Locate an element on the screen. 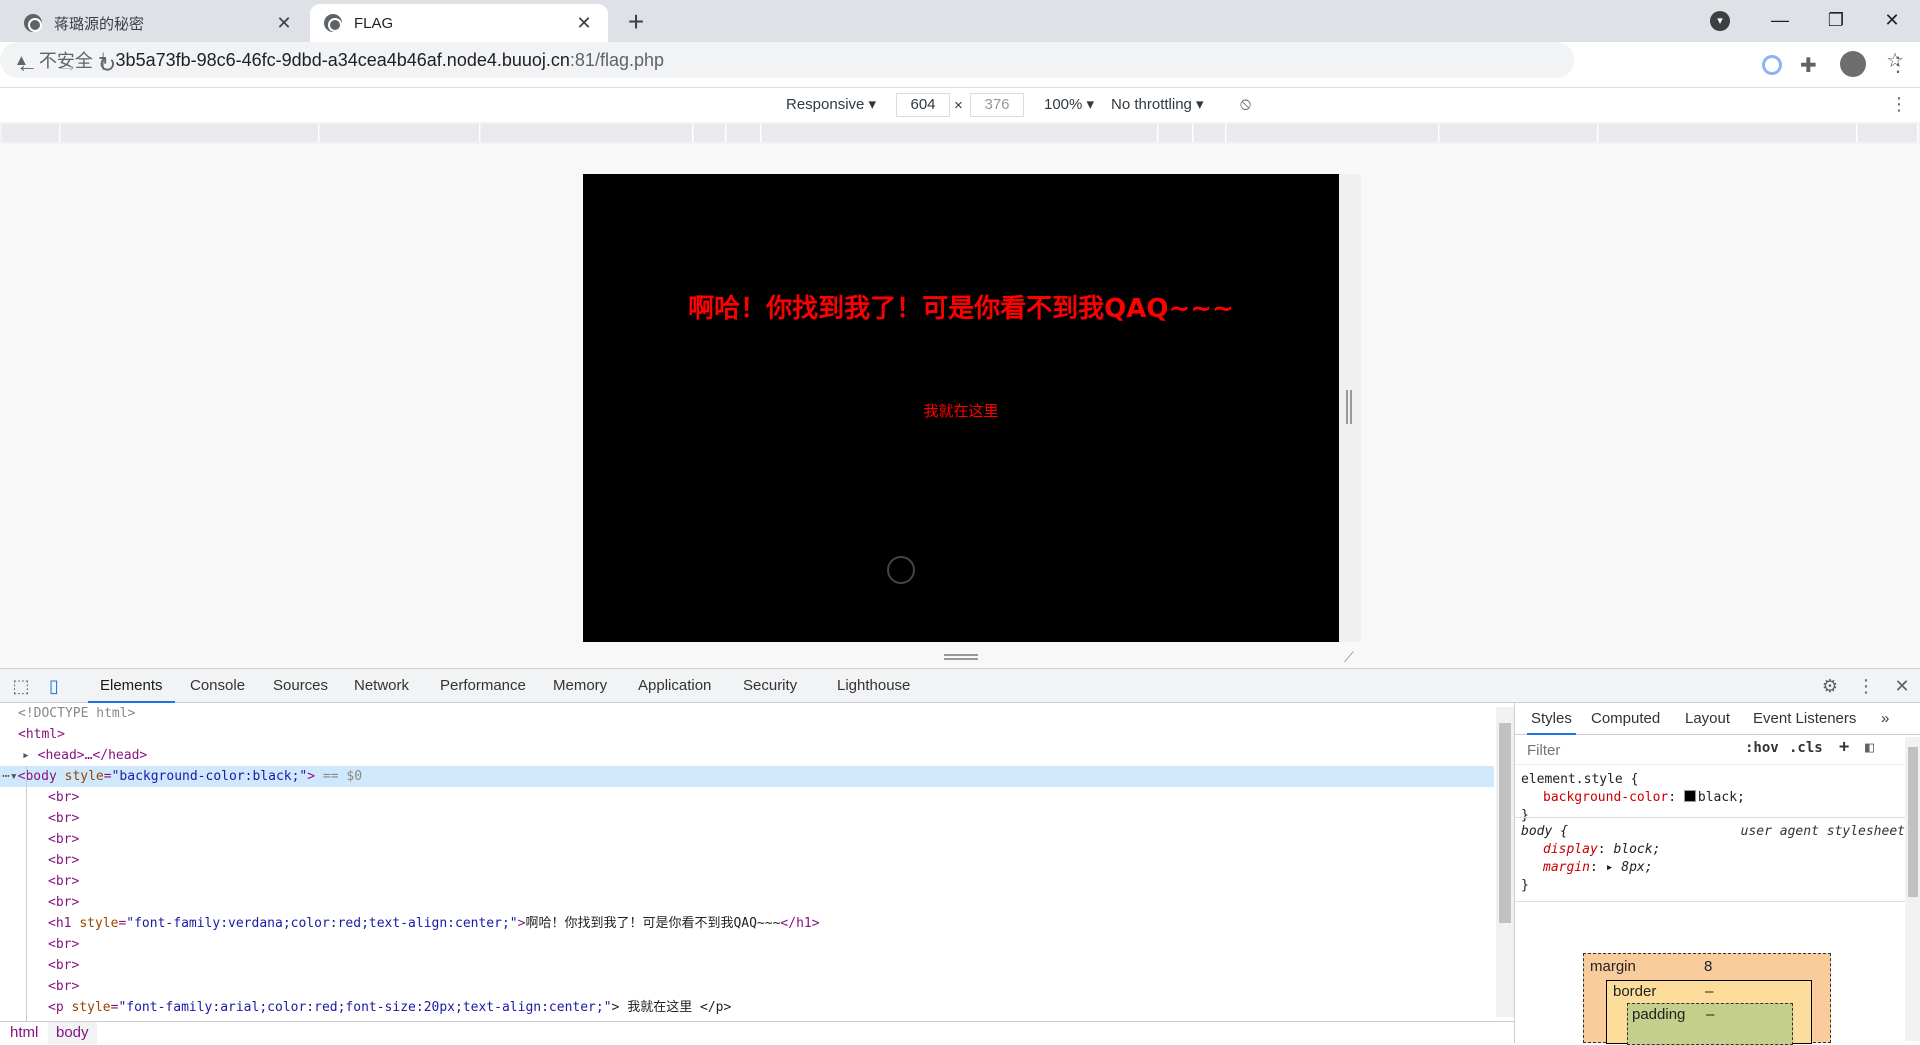  more-tabs-icon: » is located at coordinates (1885, 719).